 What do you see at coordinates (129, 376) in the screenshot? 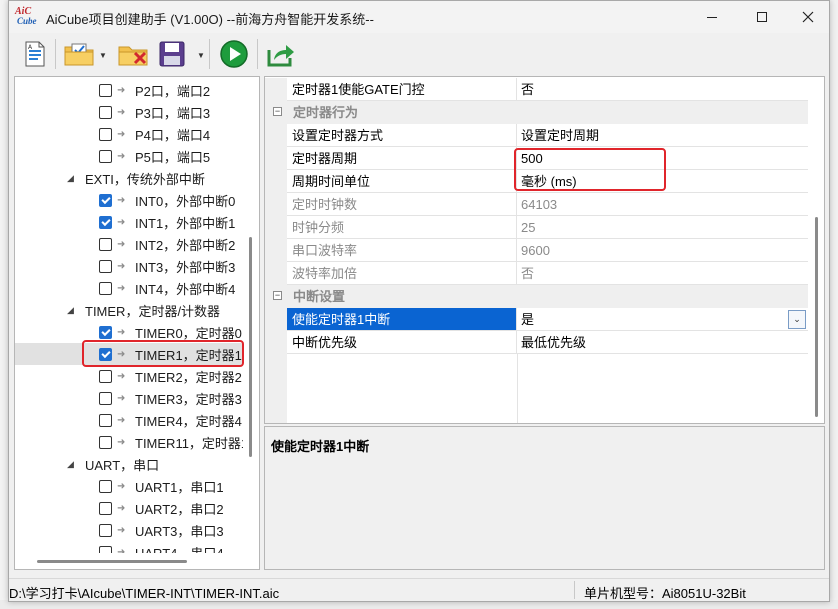
I see `tree-item: ➜ TIMER2，定时器2` at bounding box center [129, 376].